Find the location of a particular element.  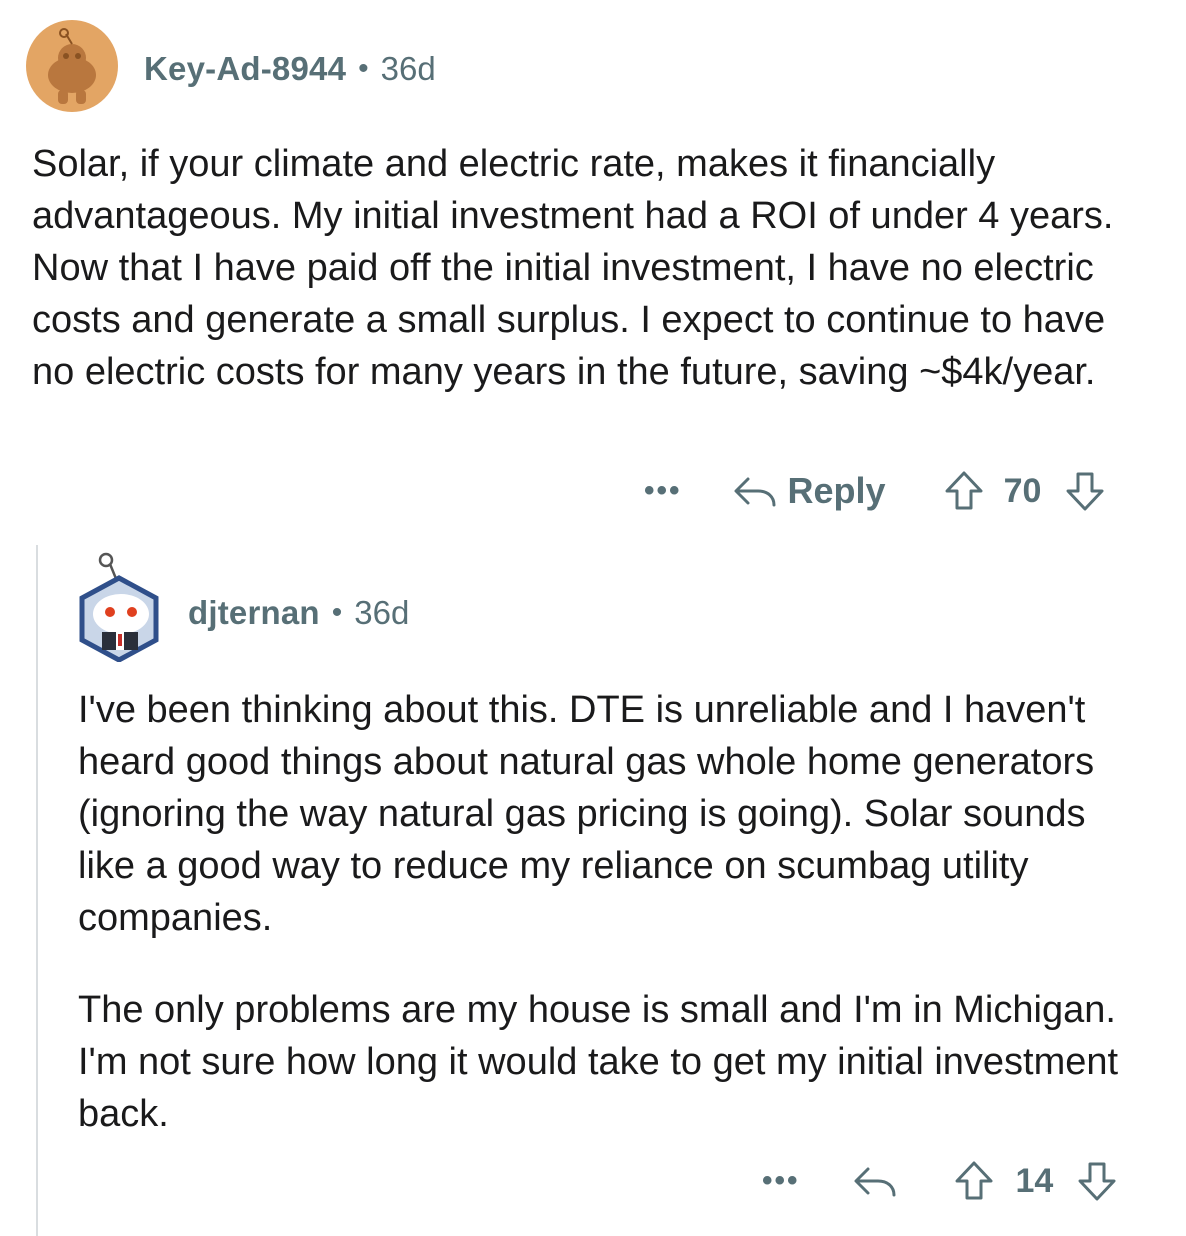

username: djternan is located at coordinates (254, 613).